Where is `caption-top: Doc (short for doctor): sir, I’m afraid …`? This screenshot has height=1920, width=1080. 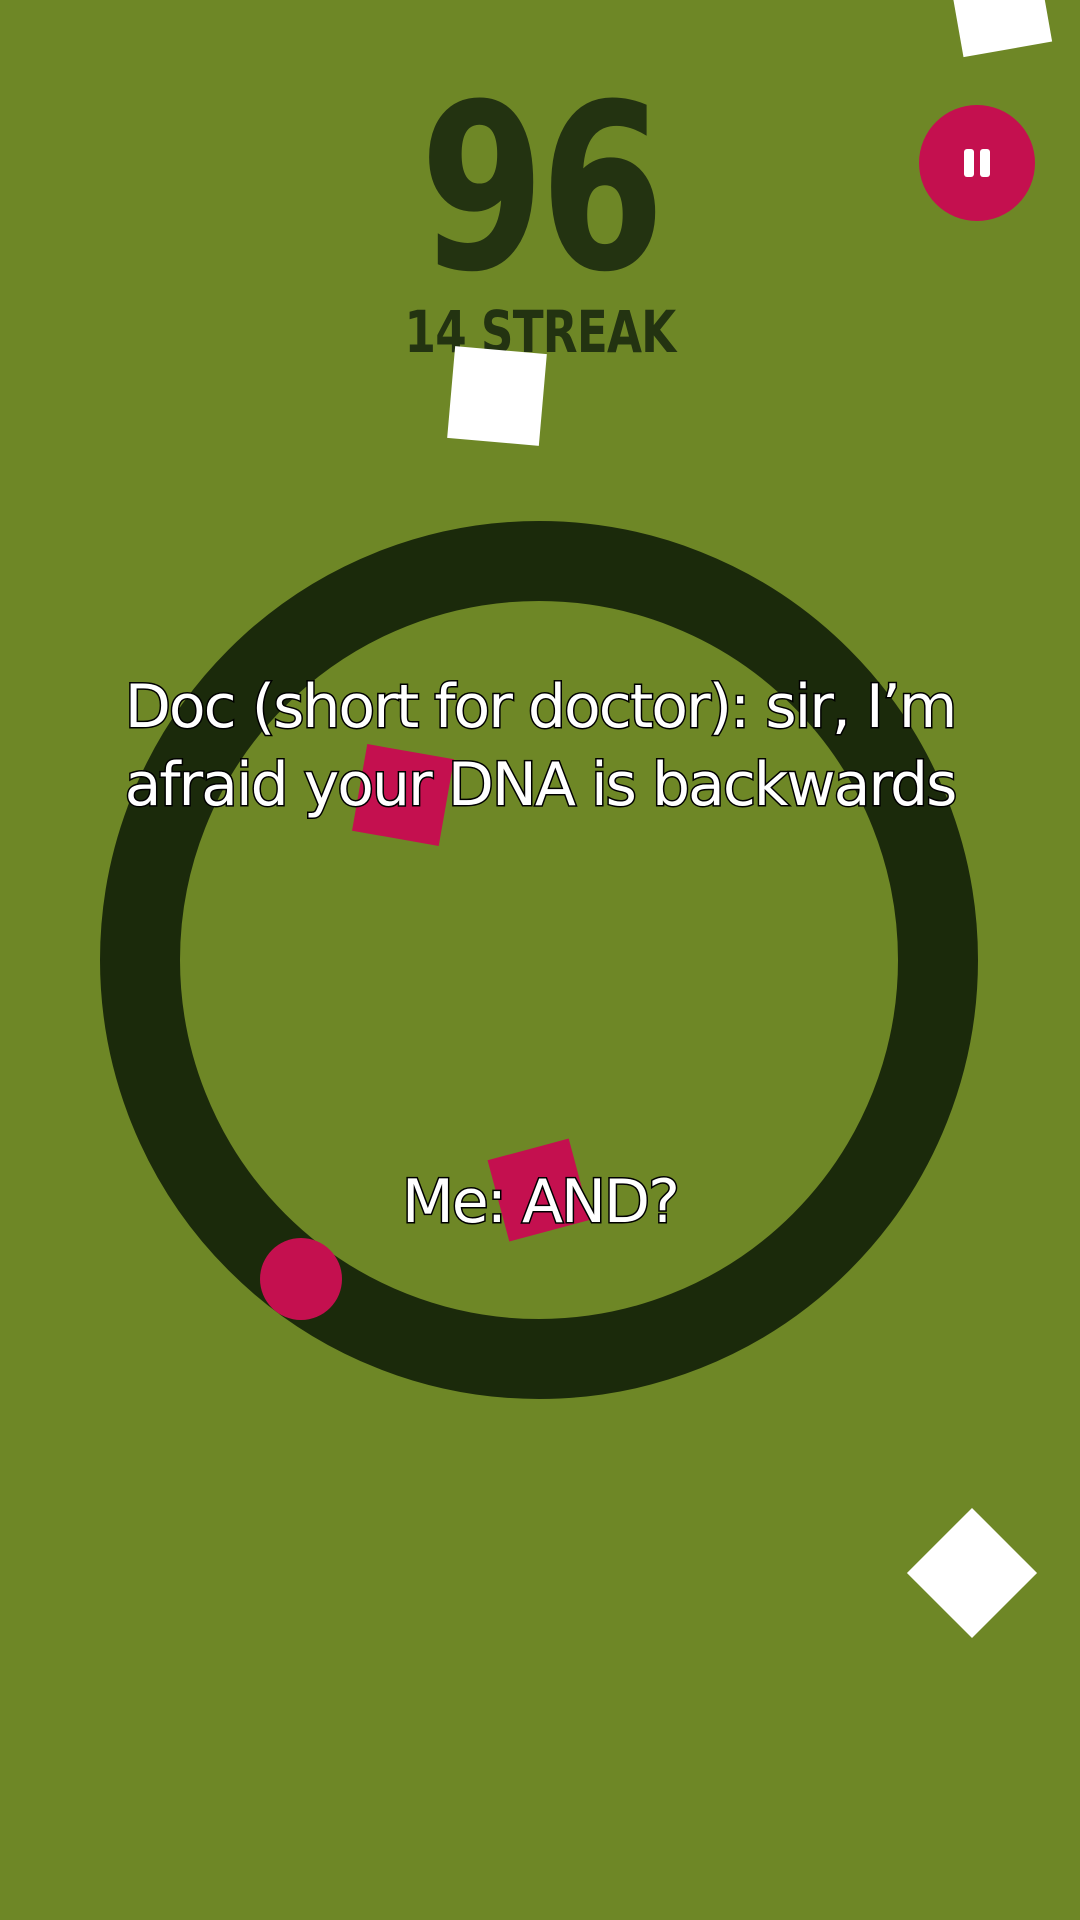 caption-top: Doc (short for doctor): sir, I’m afraid … is located at coordinates (540, 746).